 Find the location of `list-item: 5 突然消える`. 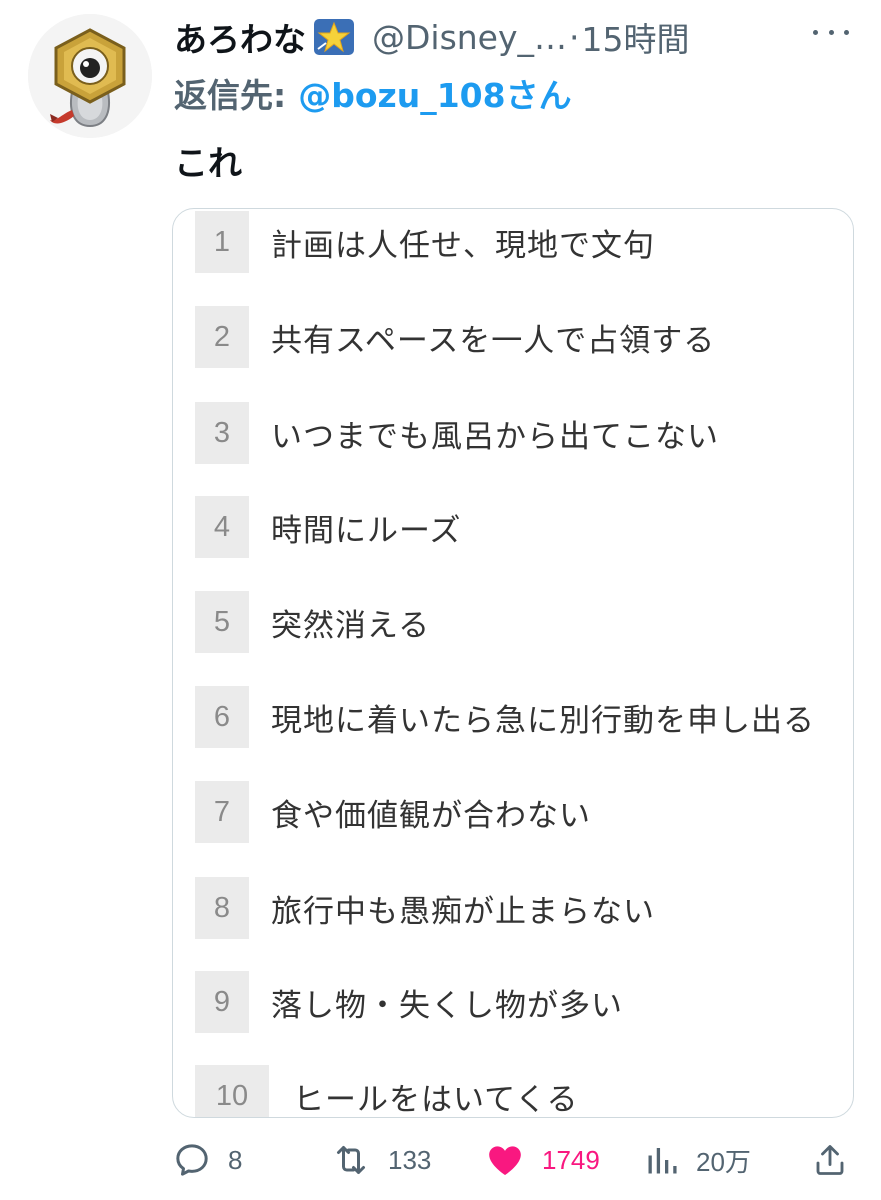

list-item: 5 突然消える is located at coordinates (520, 622).